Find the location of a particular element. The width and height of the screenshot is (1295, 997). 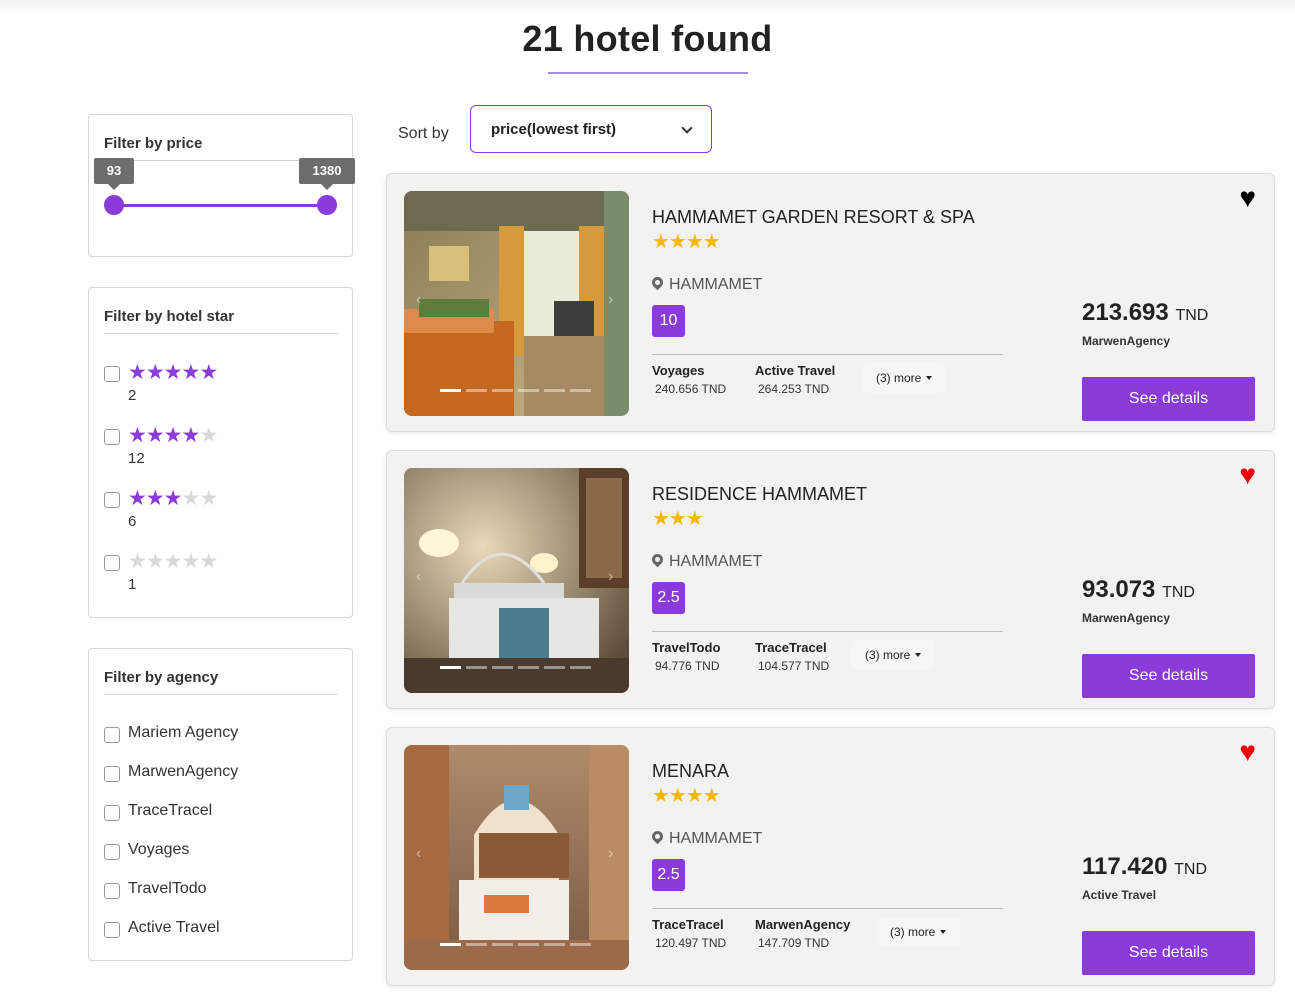

agency-filter-label: MarwenAgency is located at coordinates (183, 771).